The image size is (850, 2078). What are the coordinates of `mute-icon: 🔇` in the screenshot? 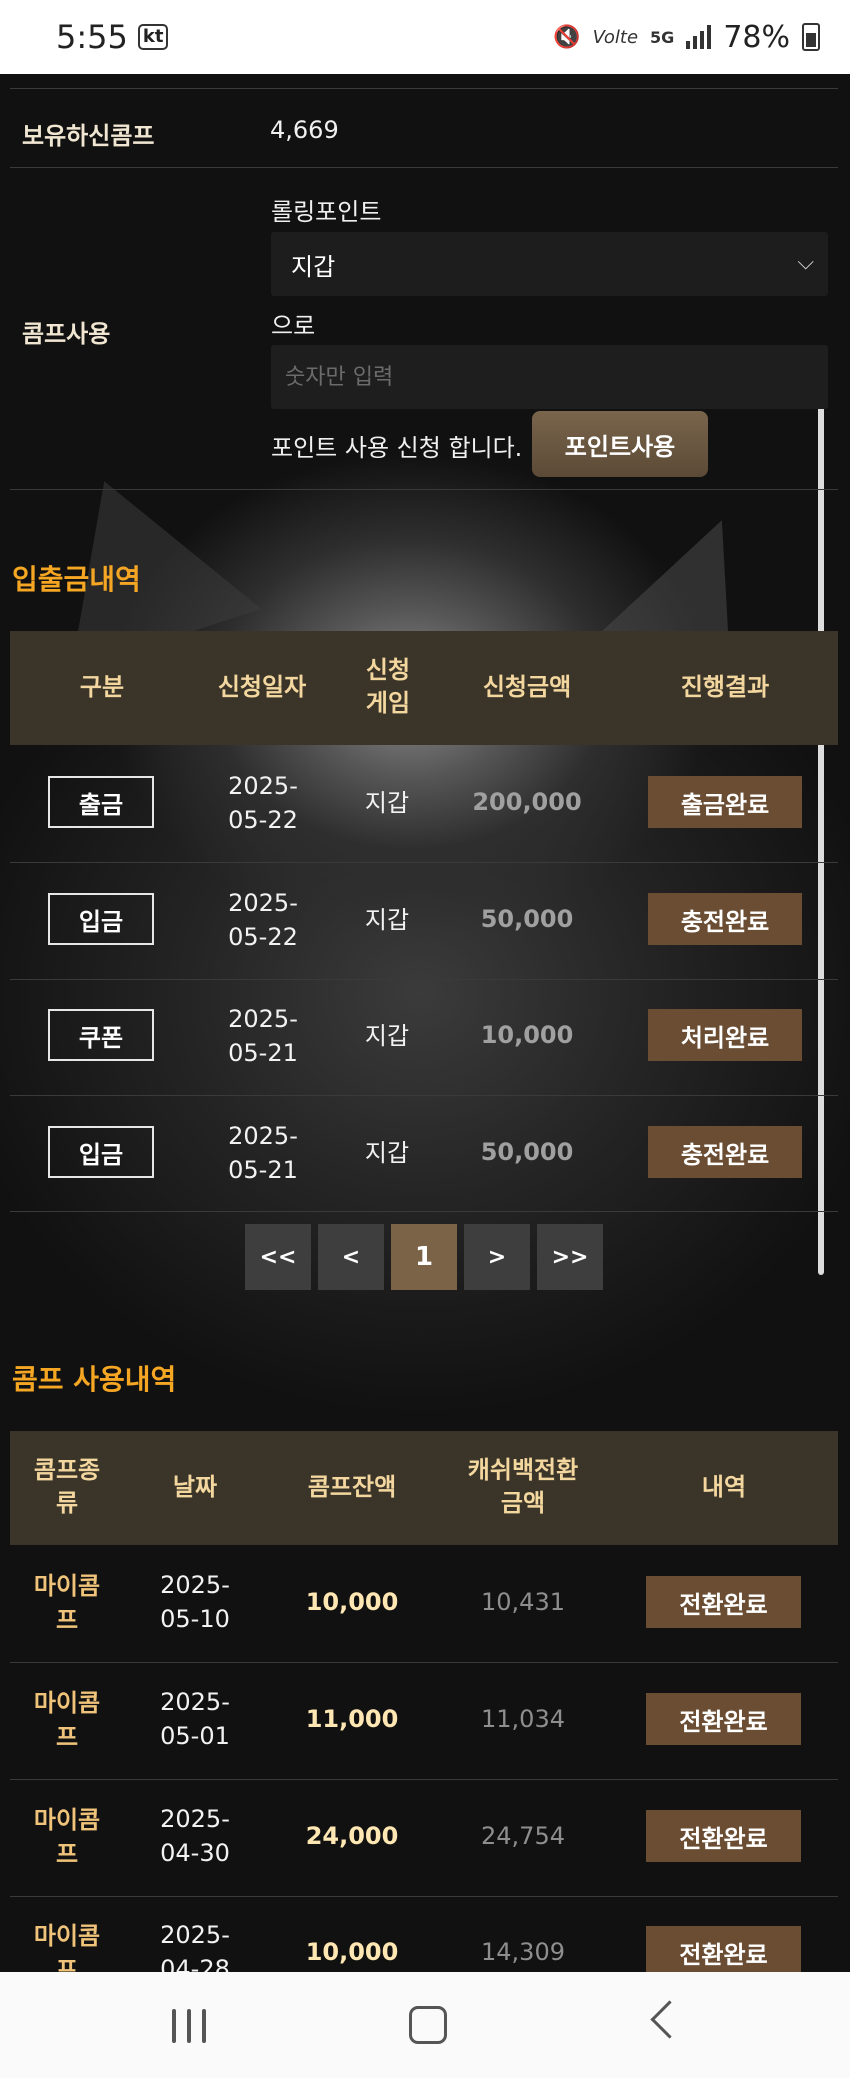 It's located at (567, 37).